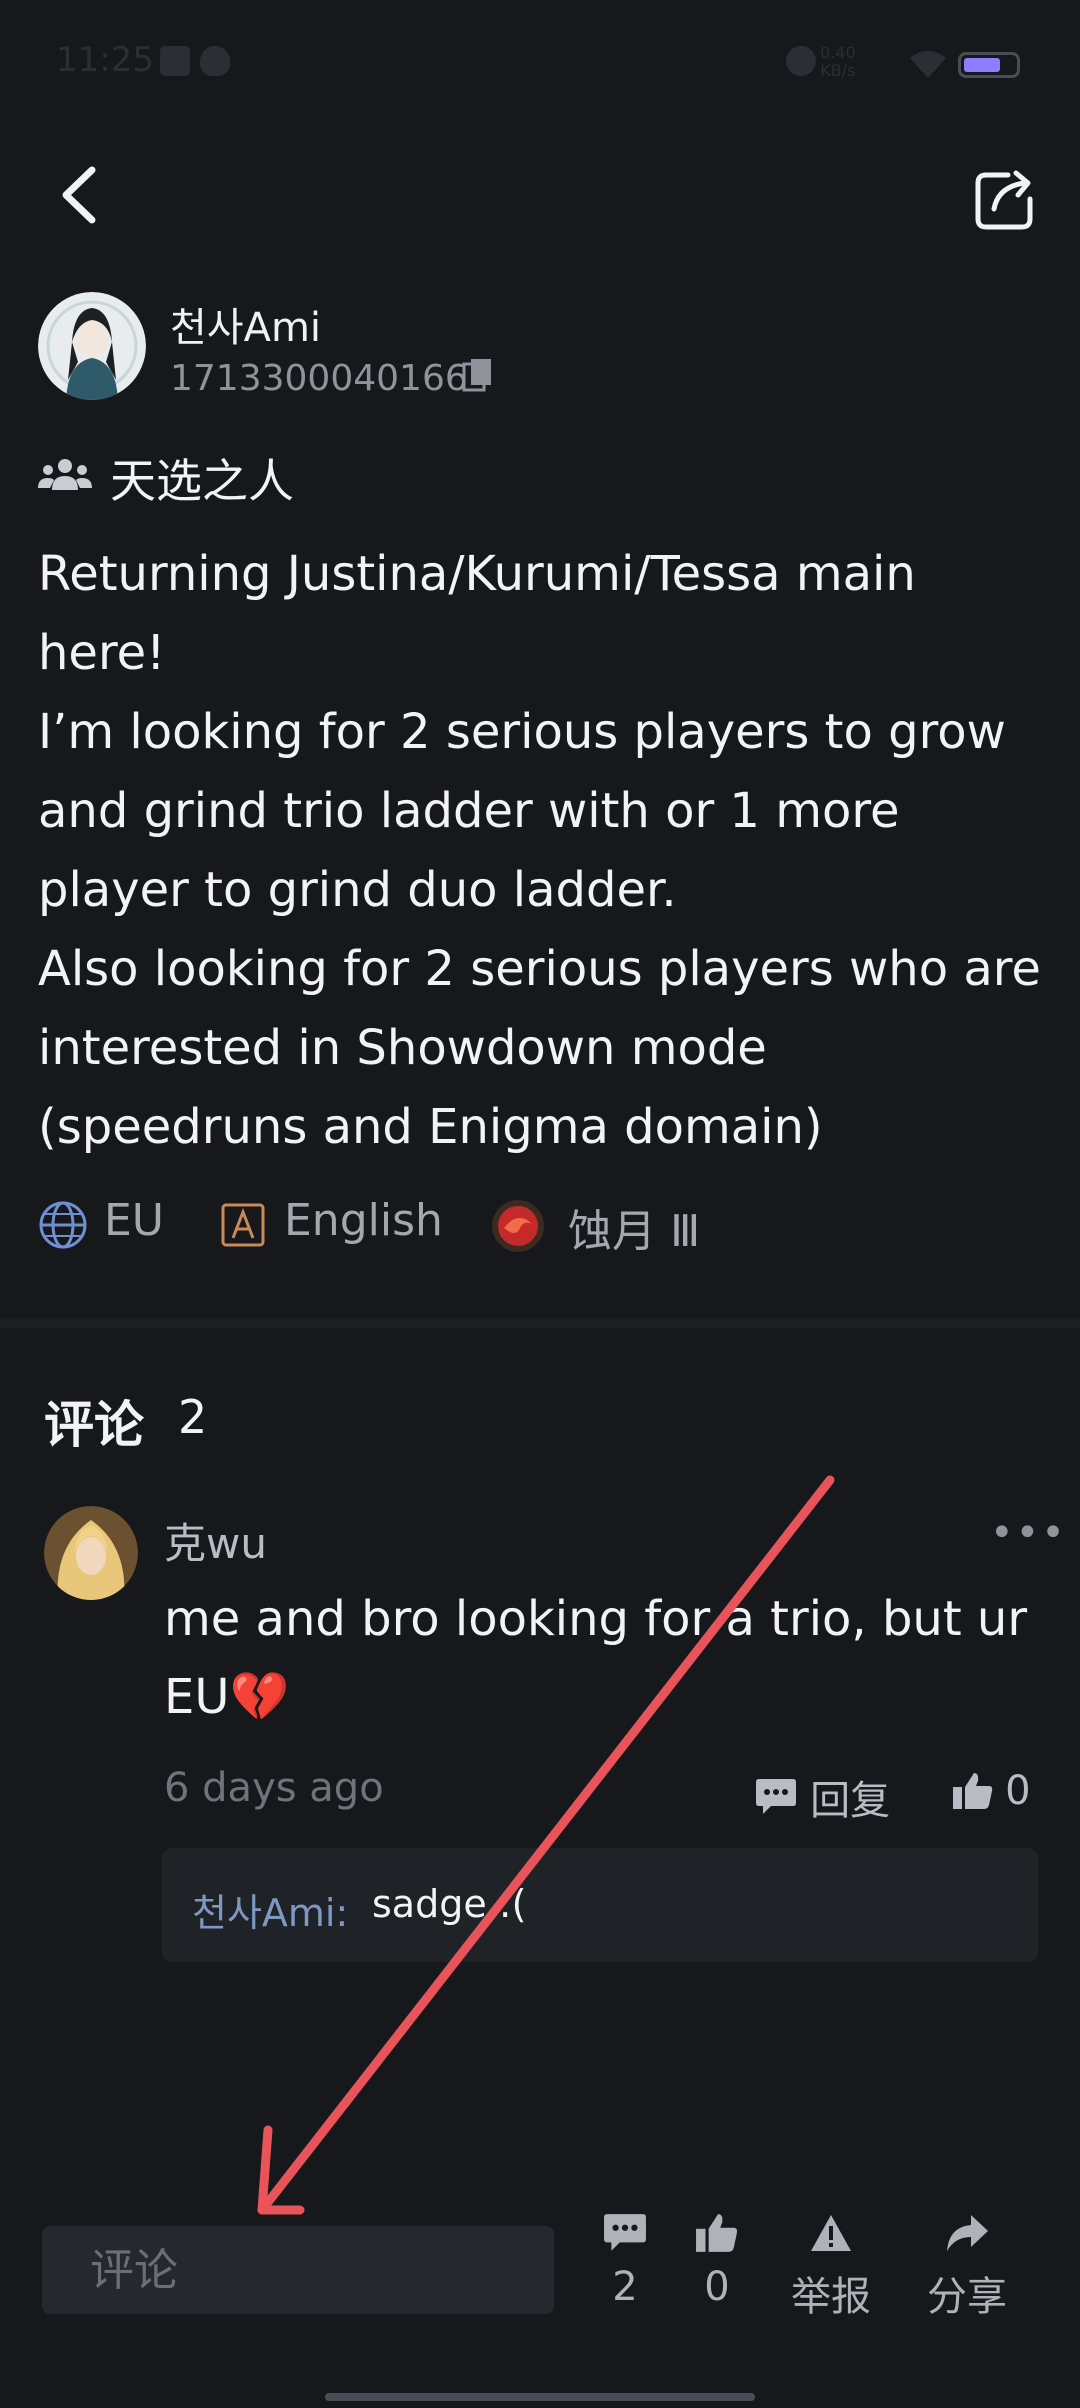 This screenshot has width=1080, height=2408. I want to click on battery-level, so click(982, 65).